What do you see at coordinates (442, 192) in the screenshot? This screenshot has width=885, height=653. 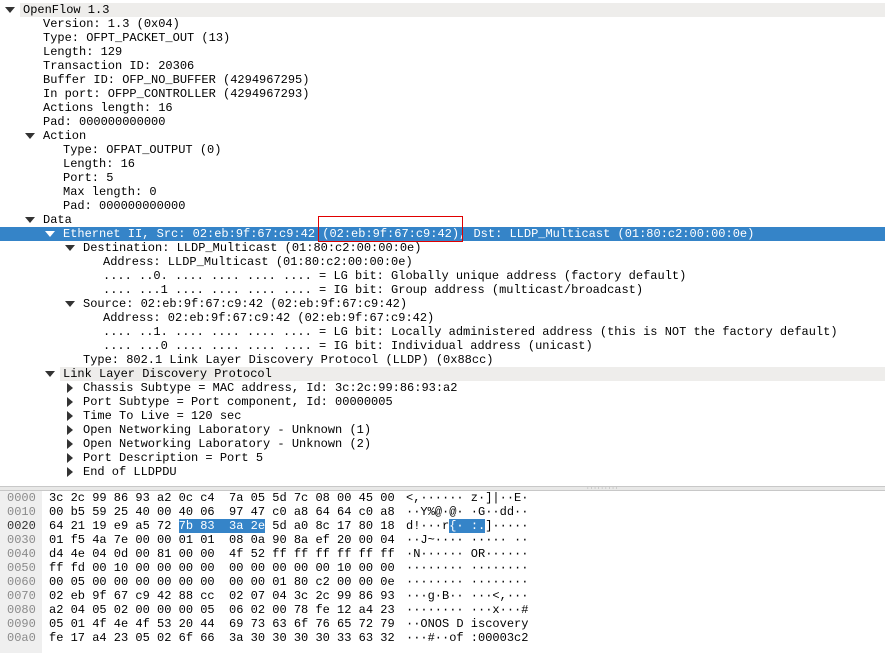 I see `tree-row: Max length: 0` at bounding box center [442, 192].